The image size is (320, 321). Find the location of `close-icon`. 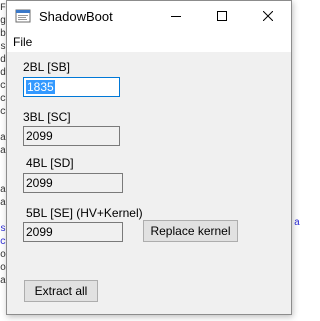

close-icon is located at coordinates (268, 17).